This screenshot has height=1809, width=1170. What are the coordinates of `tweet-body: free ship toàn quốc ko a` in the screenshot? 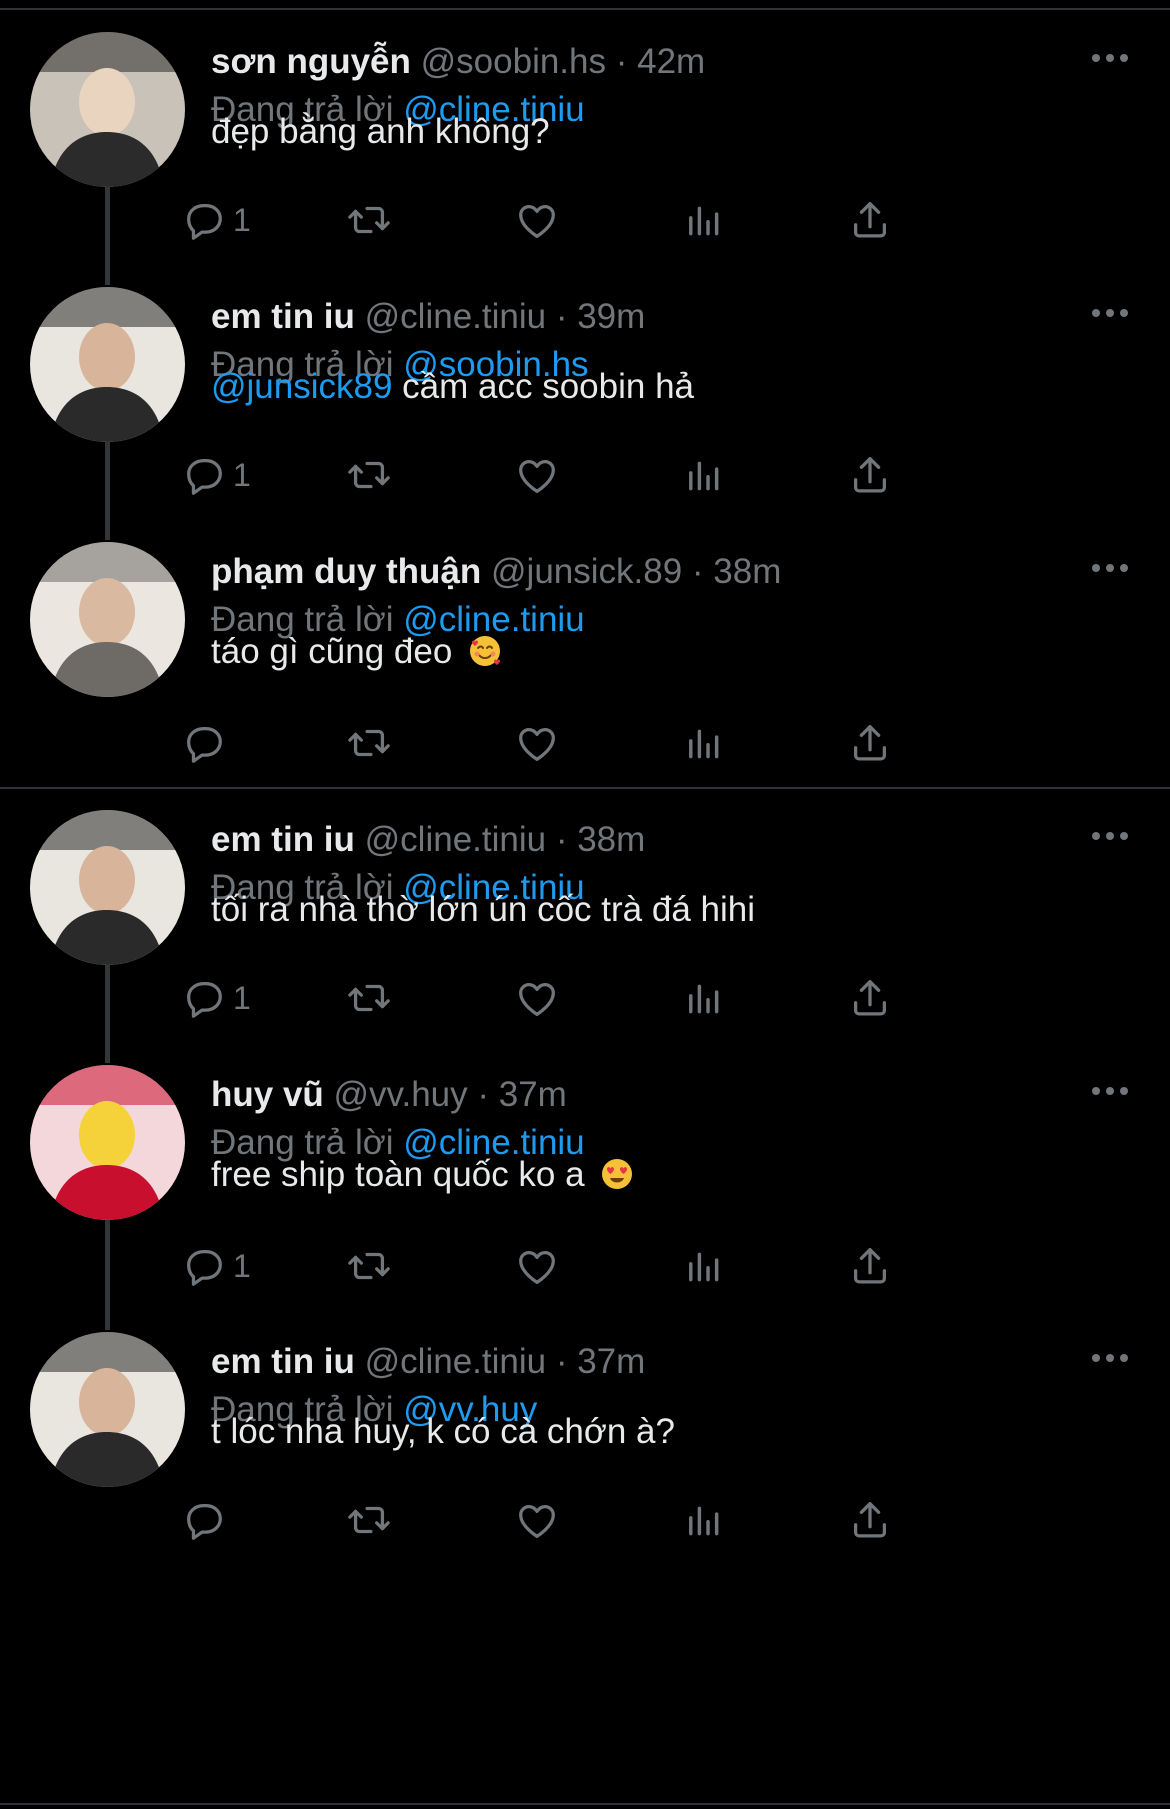 It's located at (403, 1174).